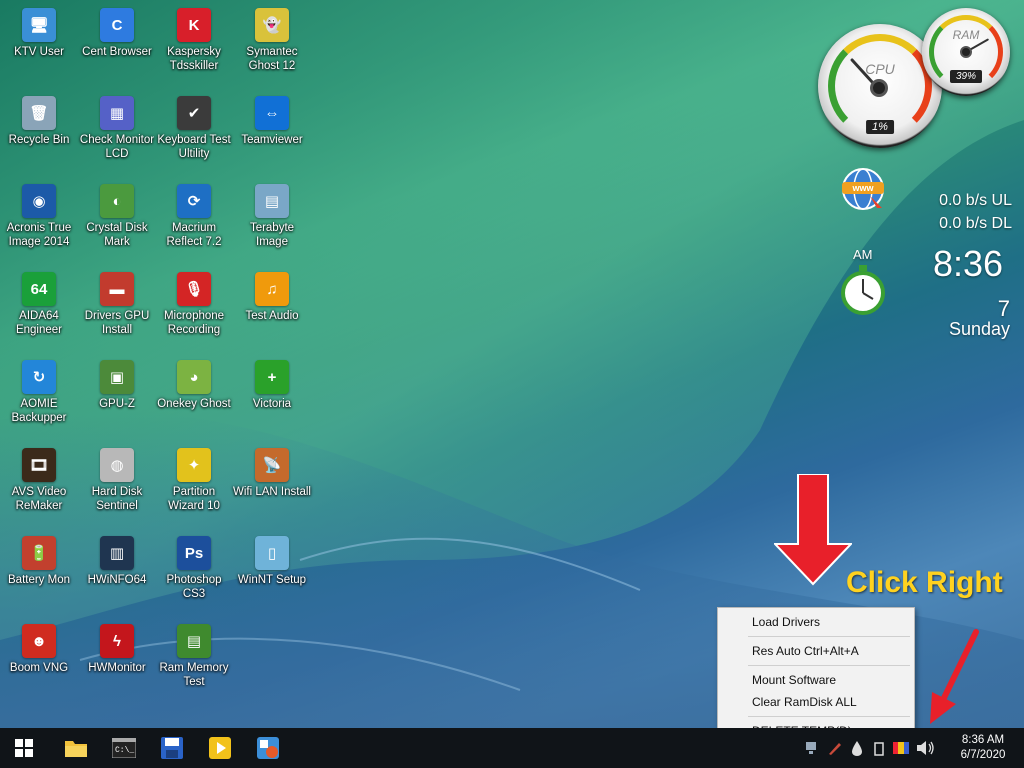  What do you see at coordinates (76, 748) in the screenshot?
I see `file-explorer-button` at bounding box center [76, 748].